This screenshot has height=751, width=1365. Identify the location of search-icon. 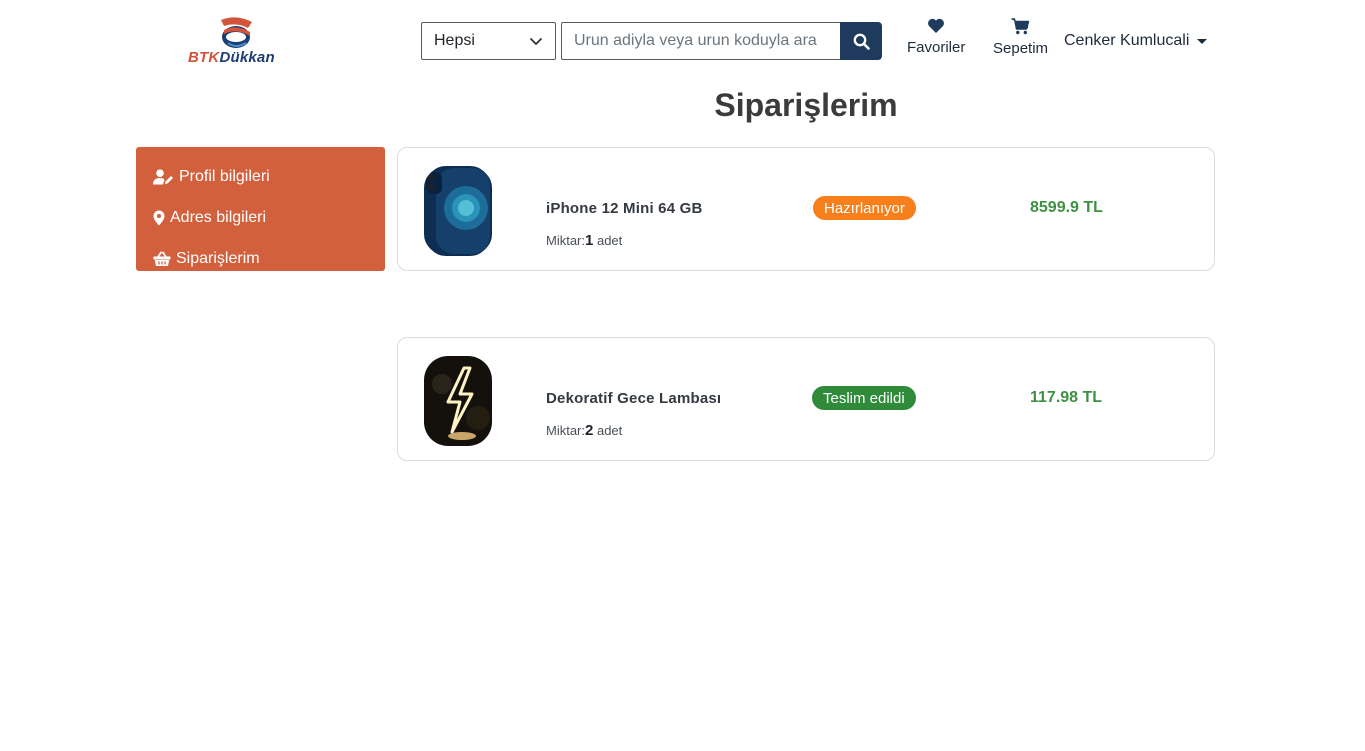
(861, 41).